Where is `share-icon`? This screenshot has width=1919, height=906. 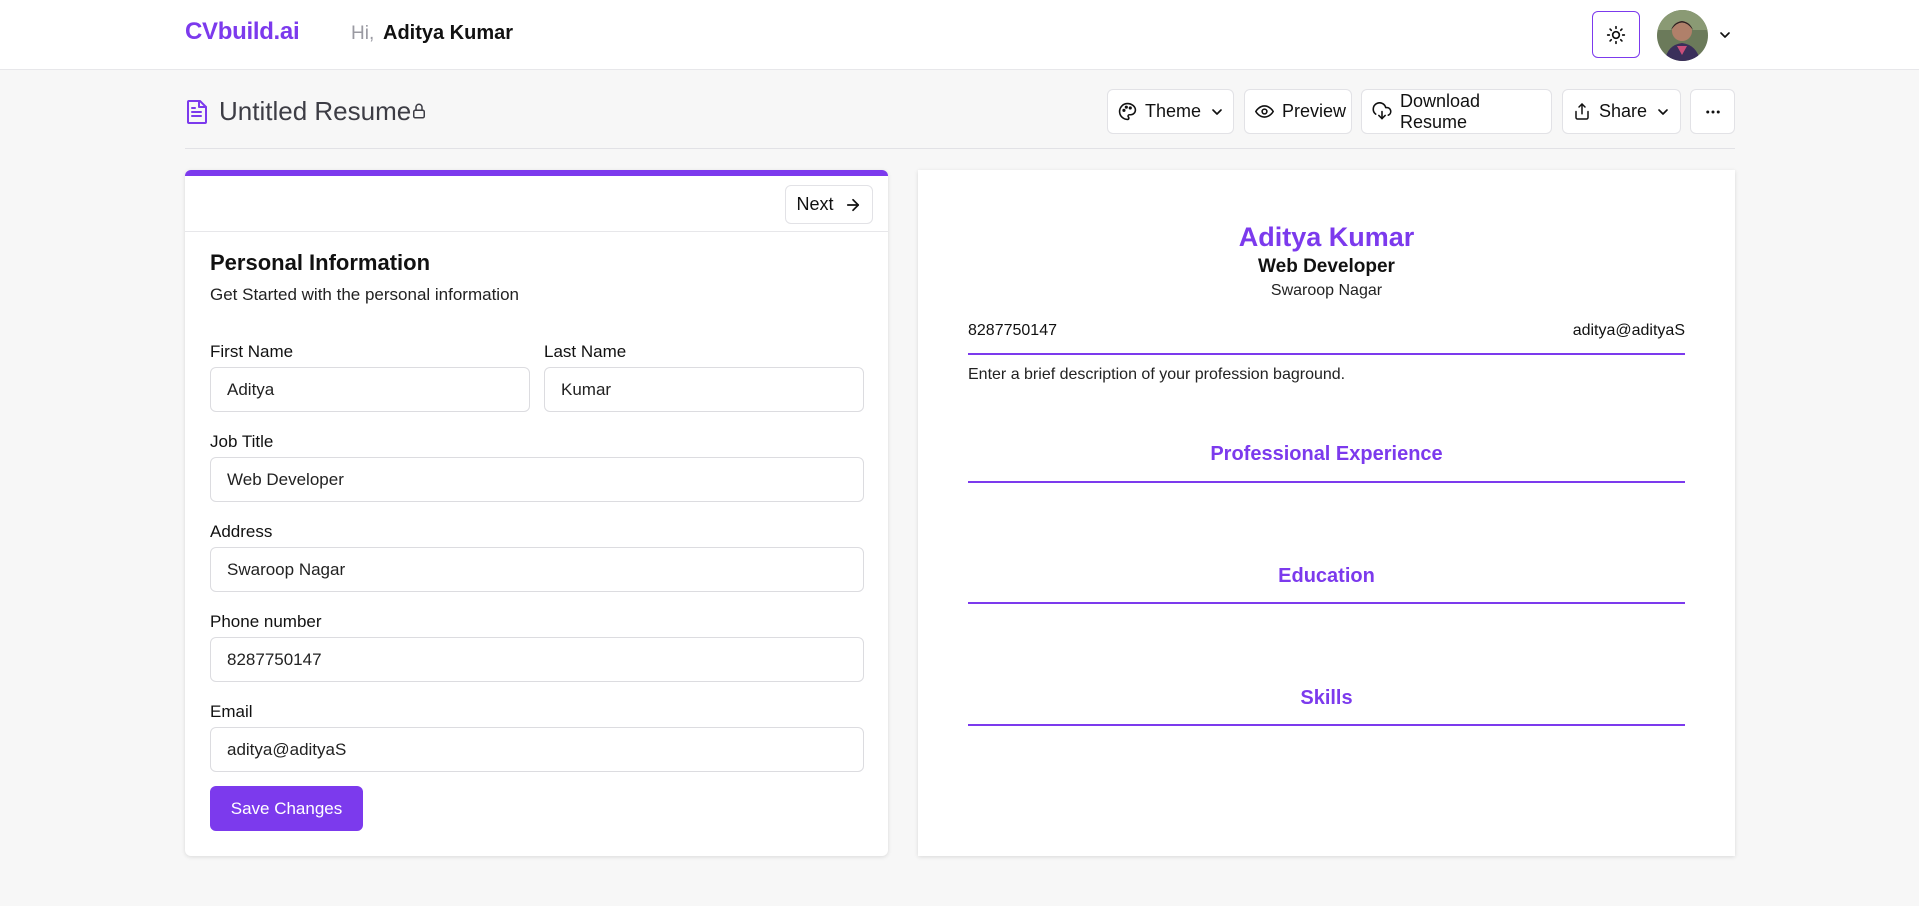 share-icon is located at coordinates (1582, 111).